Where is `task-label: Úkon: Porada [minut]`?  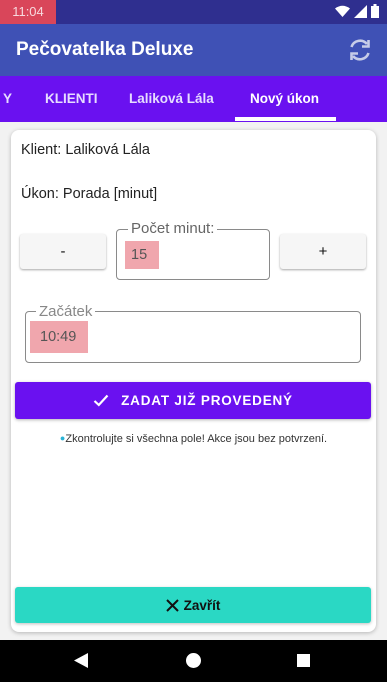 task-label: Úkon: Porada [minut] is located at coordinates (89, 194).